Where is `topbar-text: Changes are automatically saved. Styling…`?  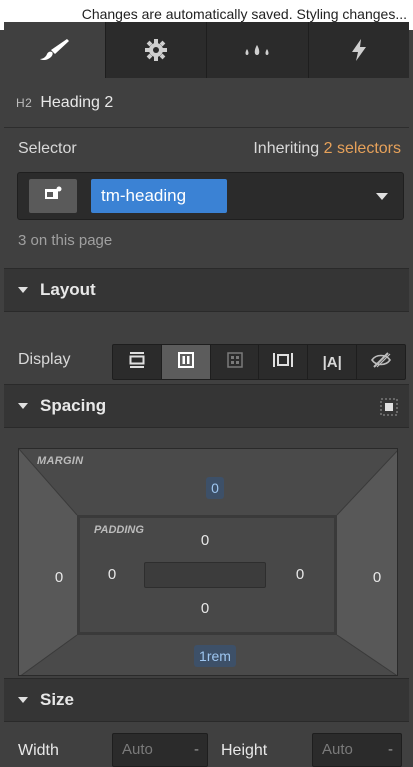 topbar-text: Changes are automatically saved. Styling… is located at coordinates (244, 14).